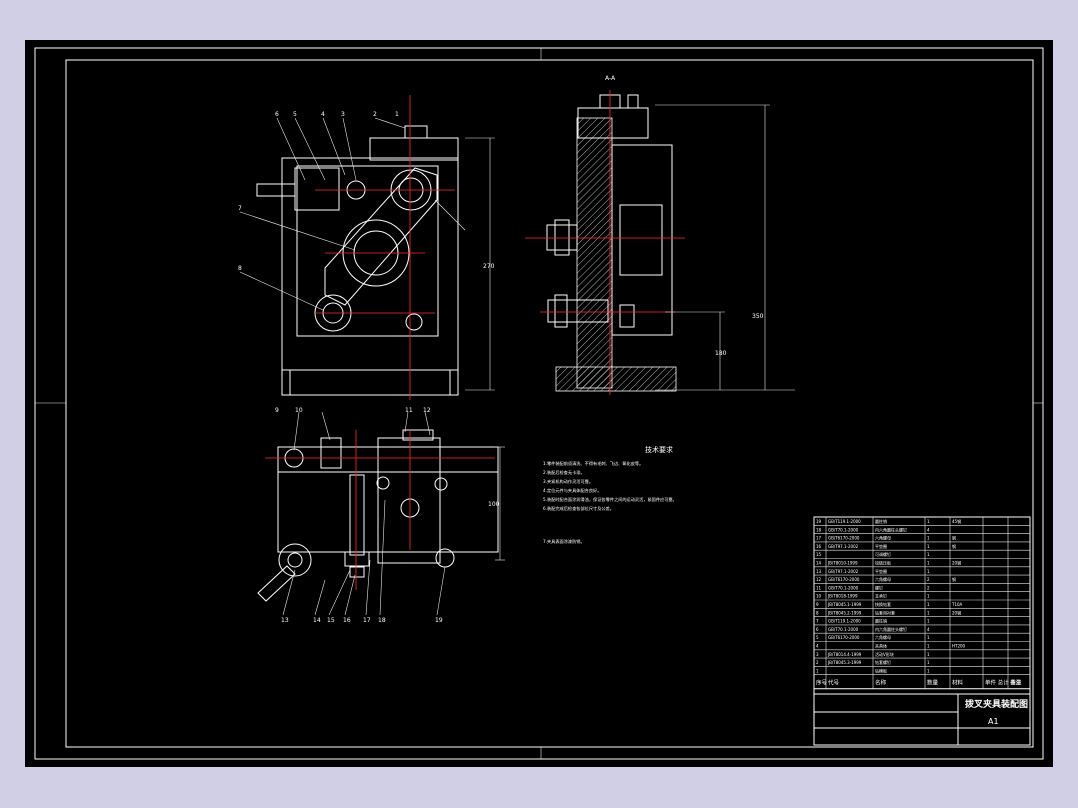  I want to click on plan-view: 100, so click(381, 513).